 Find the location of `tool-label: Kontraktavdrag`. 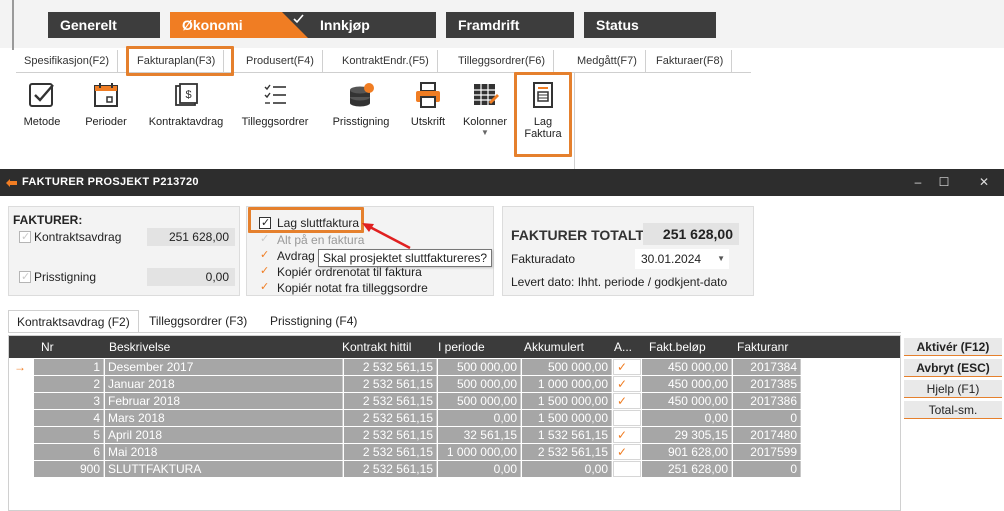

tool-label: Kontraktavdrag is located at coordinates (186, 122).